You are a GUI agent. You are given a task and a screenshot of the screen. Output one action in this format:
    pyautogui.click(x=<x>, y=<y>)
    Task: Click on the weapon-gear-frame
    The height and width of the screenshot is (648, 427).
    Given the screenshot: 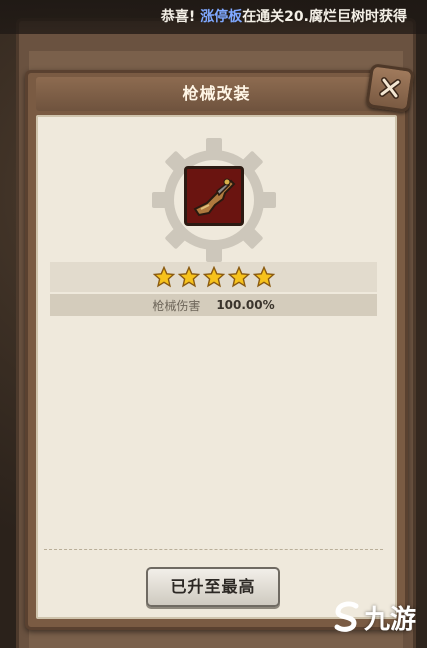 What is the action you would take?
    pyautogui.click(x=214, y=200)
    